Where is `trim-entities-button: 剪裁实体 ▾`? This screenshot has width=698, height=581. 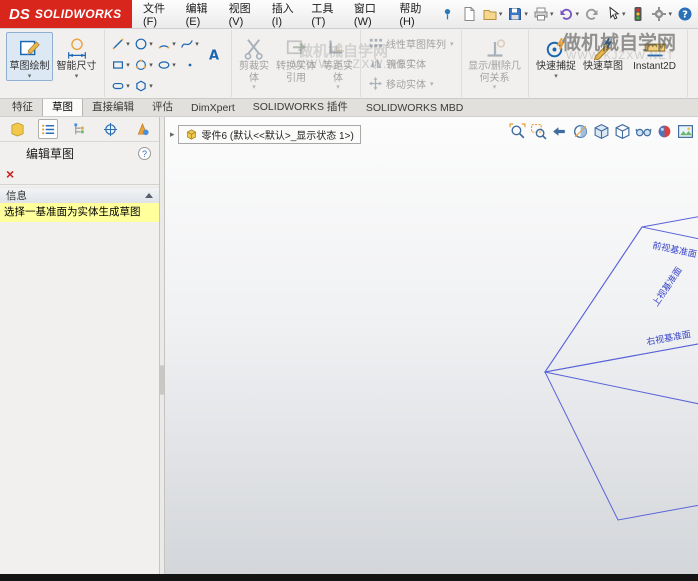
trim-entities-button: 剪裁实体 ▾ is located at coordinates (254, 62).